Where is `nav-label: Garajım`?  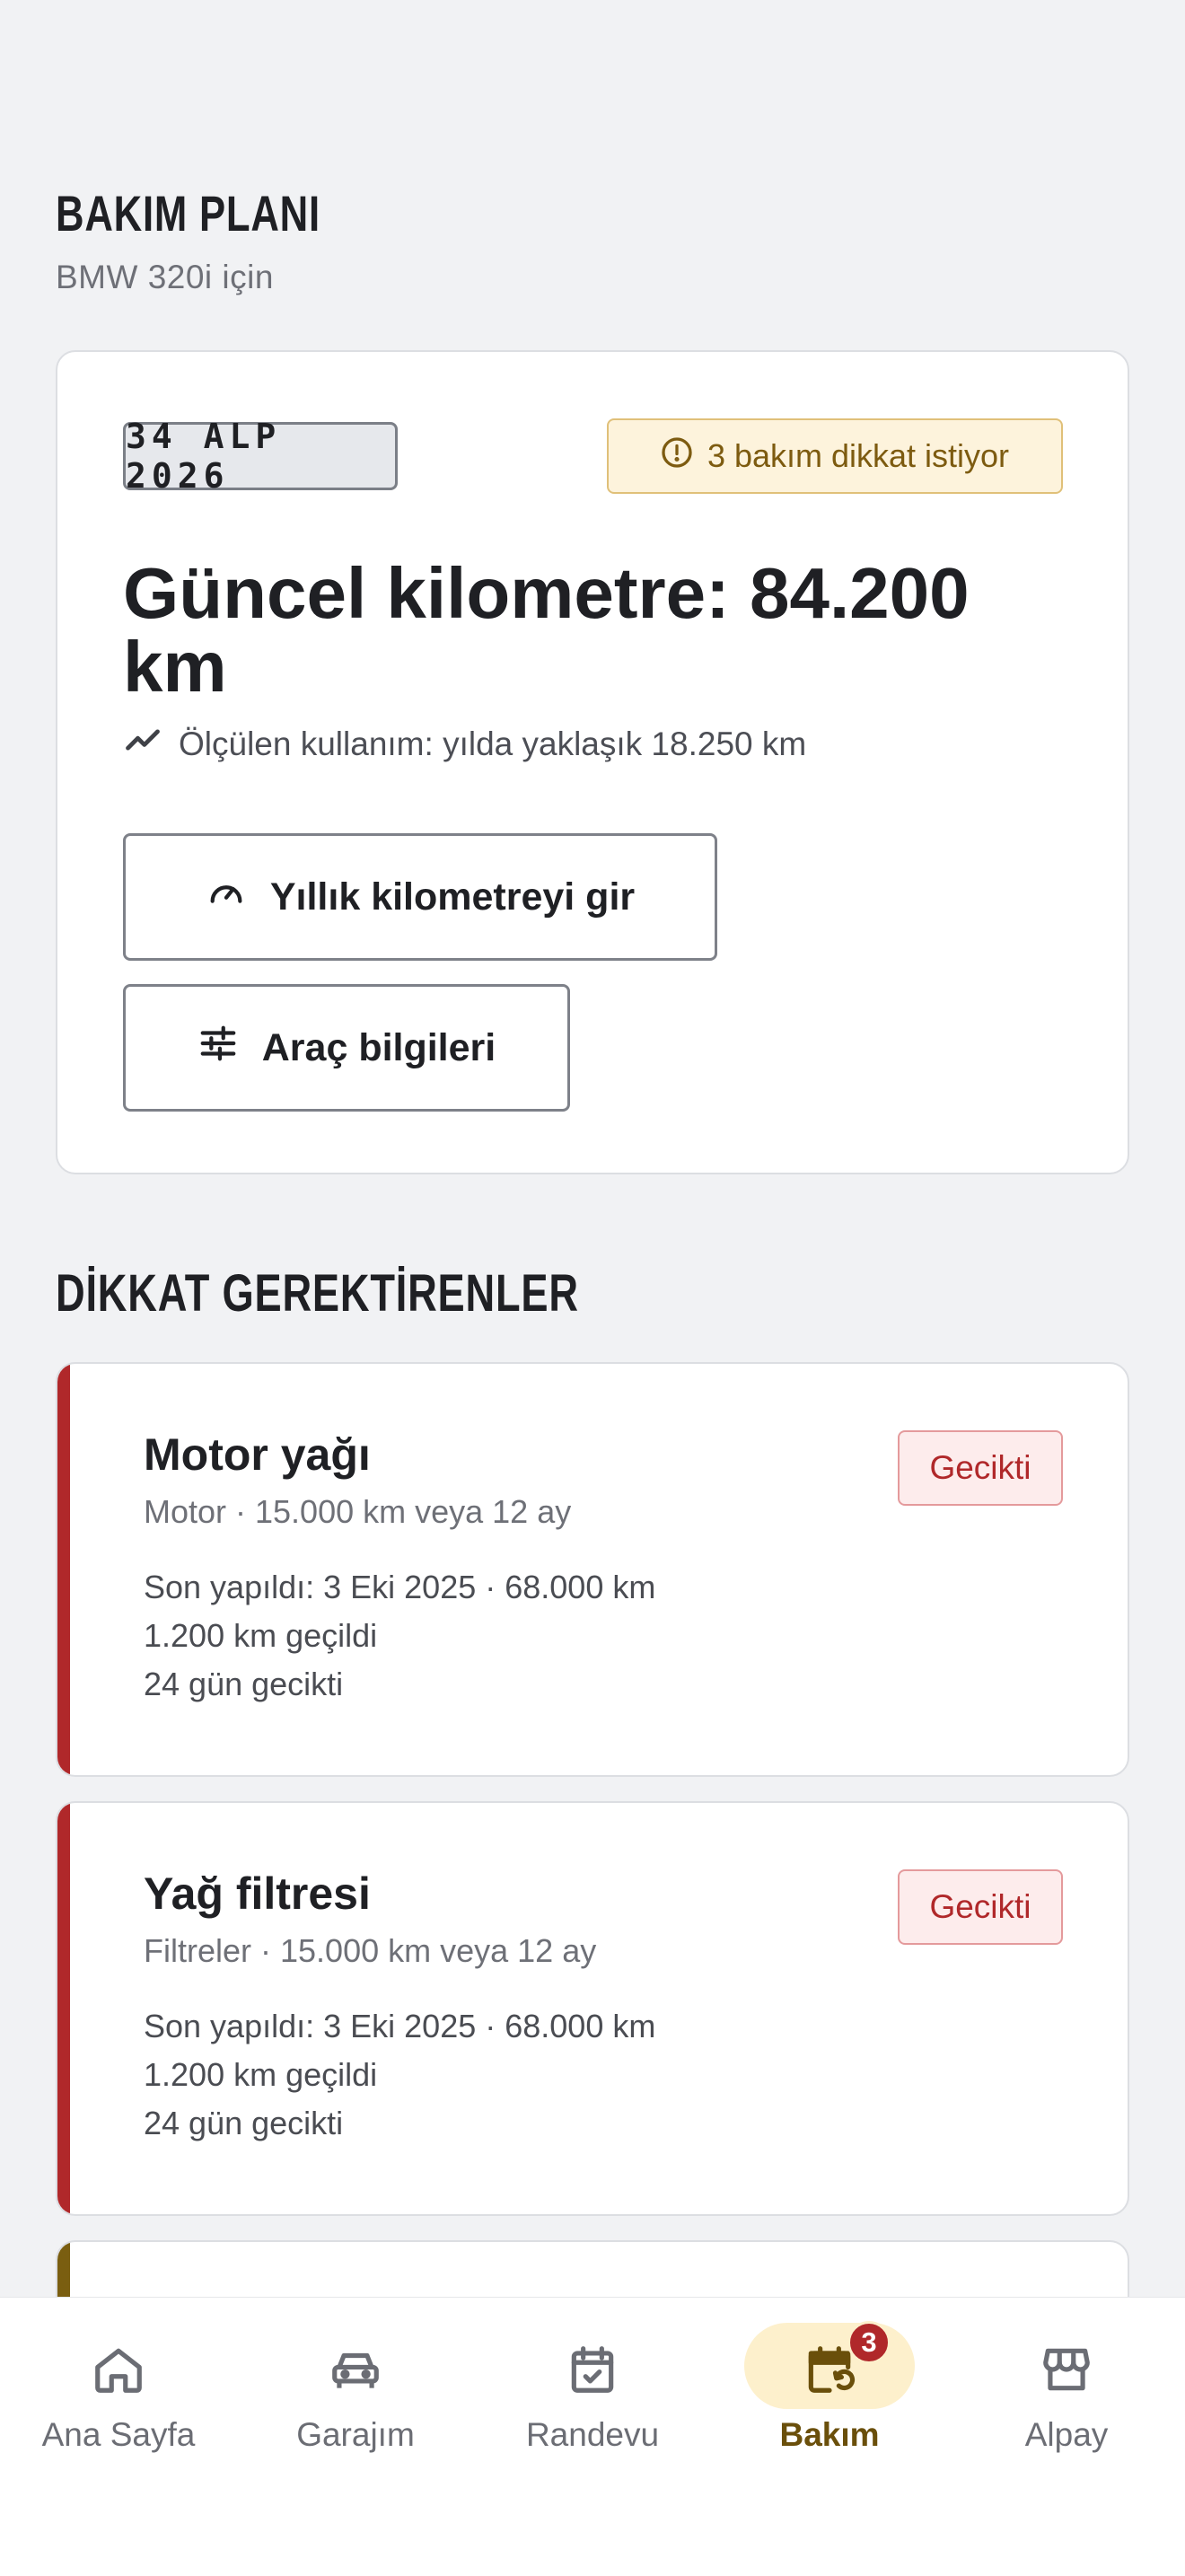 nav-label: Garajım is located at coordinates (355, 2434).